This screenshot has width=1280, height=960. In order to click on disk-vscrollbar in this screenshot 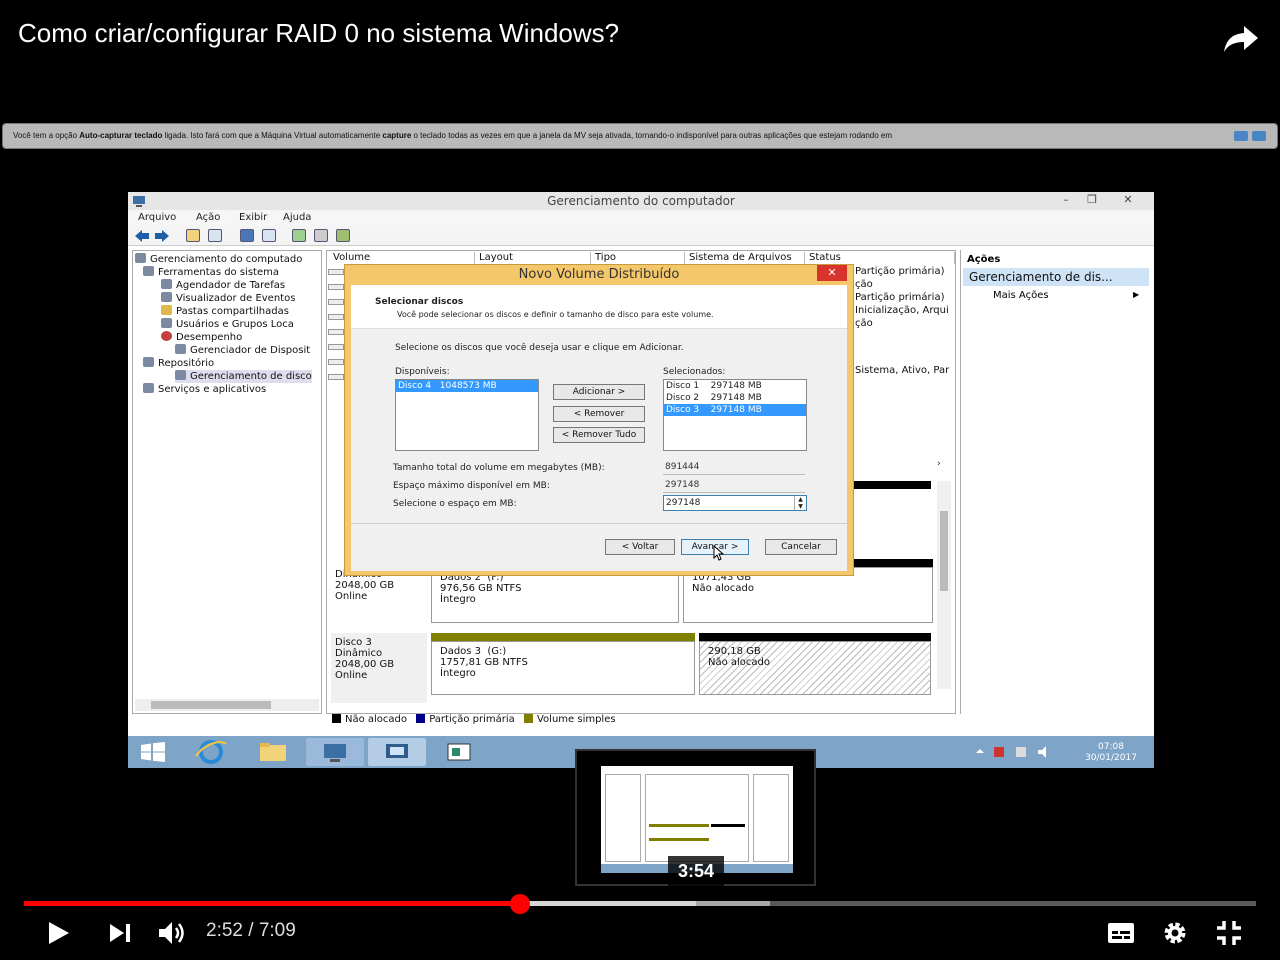, I will do `click(944, 585)`.